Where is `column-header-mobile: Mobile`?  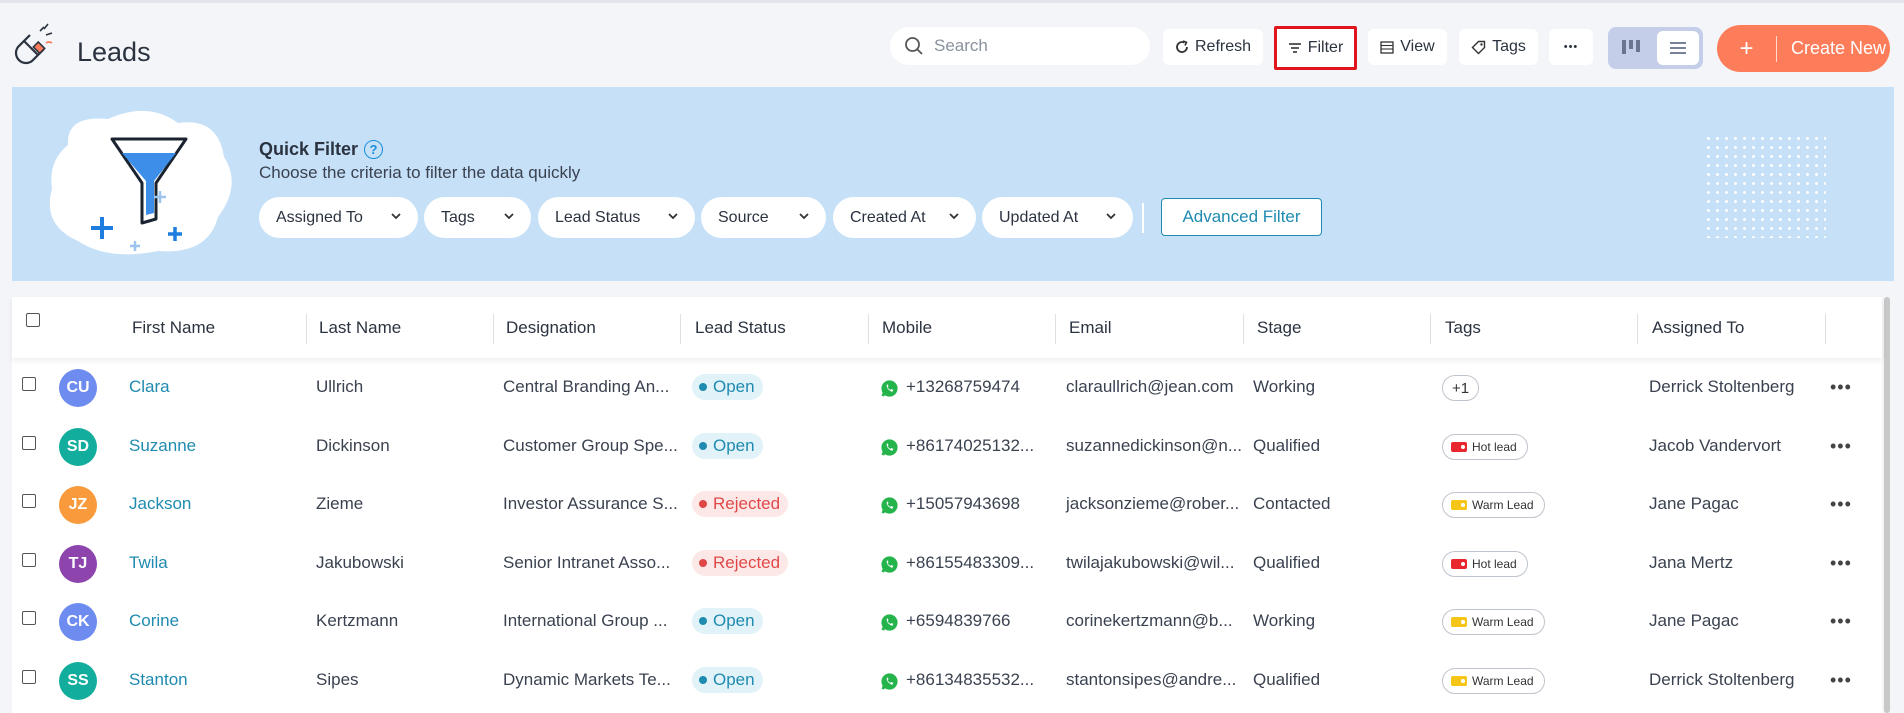
column-header-mobile: Mobile is located at coordinates (907, 328).